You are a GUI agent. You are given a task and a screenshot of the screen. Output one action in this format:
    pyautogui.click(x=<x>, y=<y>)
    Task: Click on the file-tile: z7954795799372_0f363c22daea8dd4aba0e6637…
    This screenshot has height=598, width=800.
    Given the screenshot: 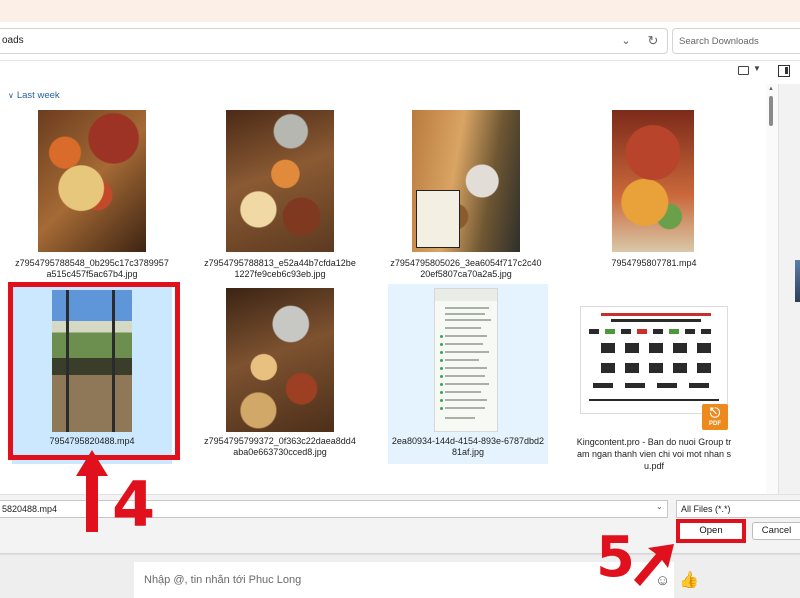 What is the action you would take?
    pyautogui.click(x=280, y=374)
    